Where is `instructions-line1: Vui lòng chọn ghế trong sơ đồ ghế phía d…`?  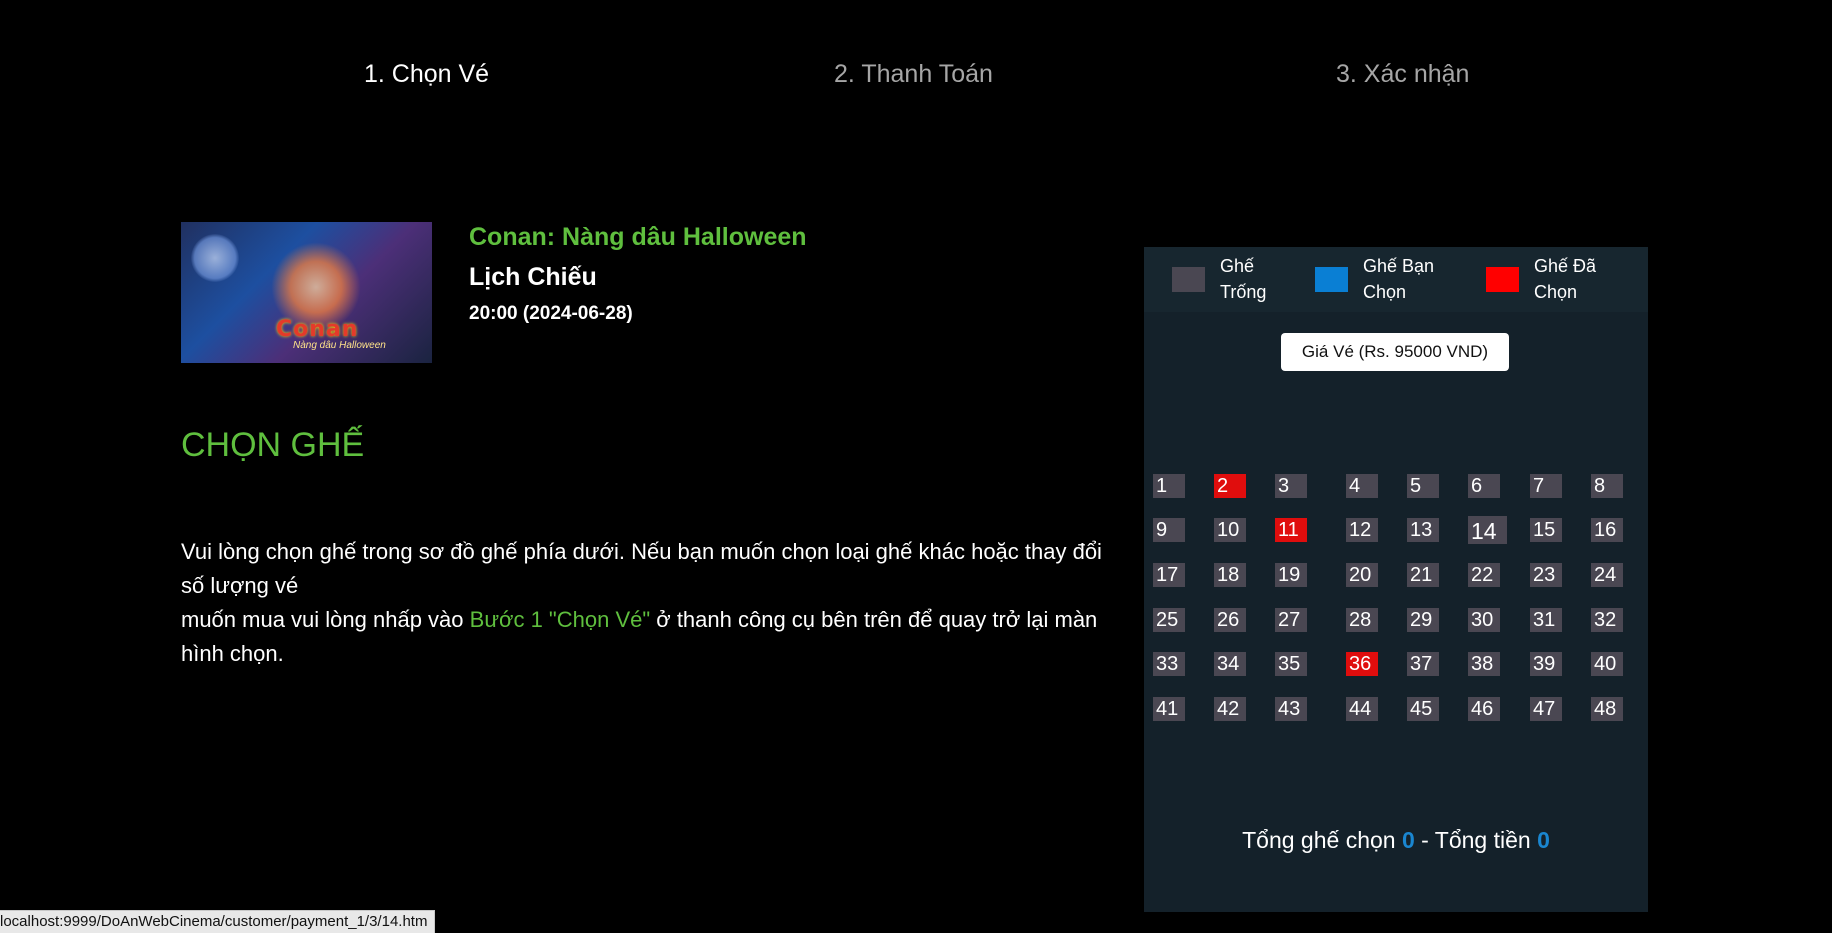 instructions-line1: Vui lòng chọn ghế trong sơ đồ ghế phía d… is located at coordinates (641, 568).